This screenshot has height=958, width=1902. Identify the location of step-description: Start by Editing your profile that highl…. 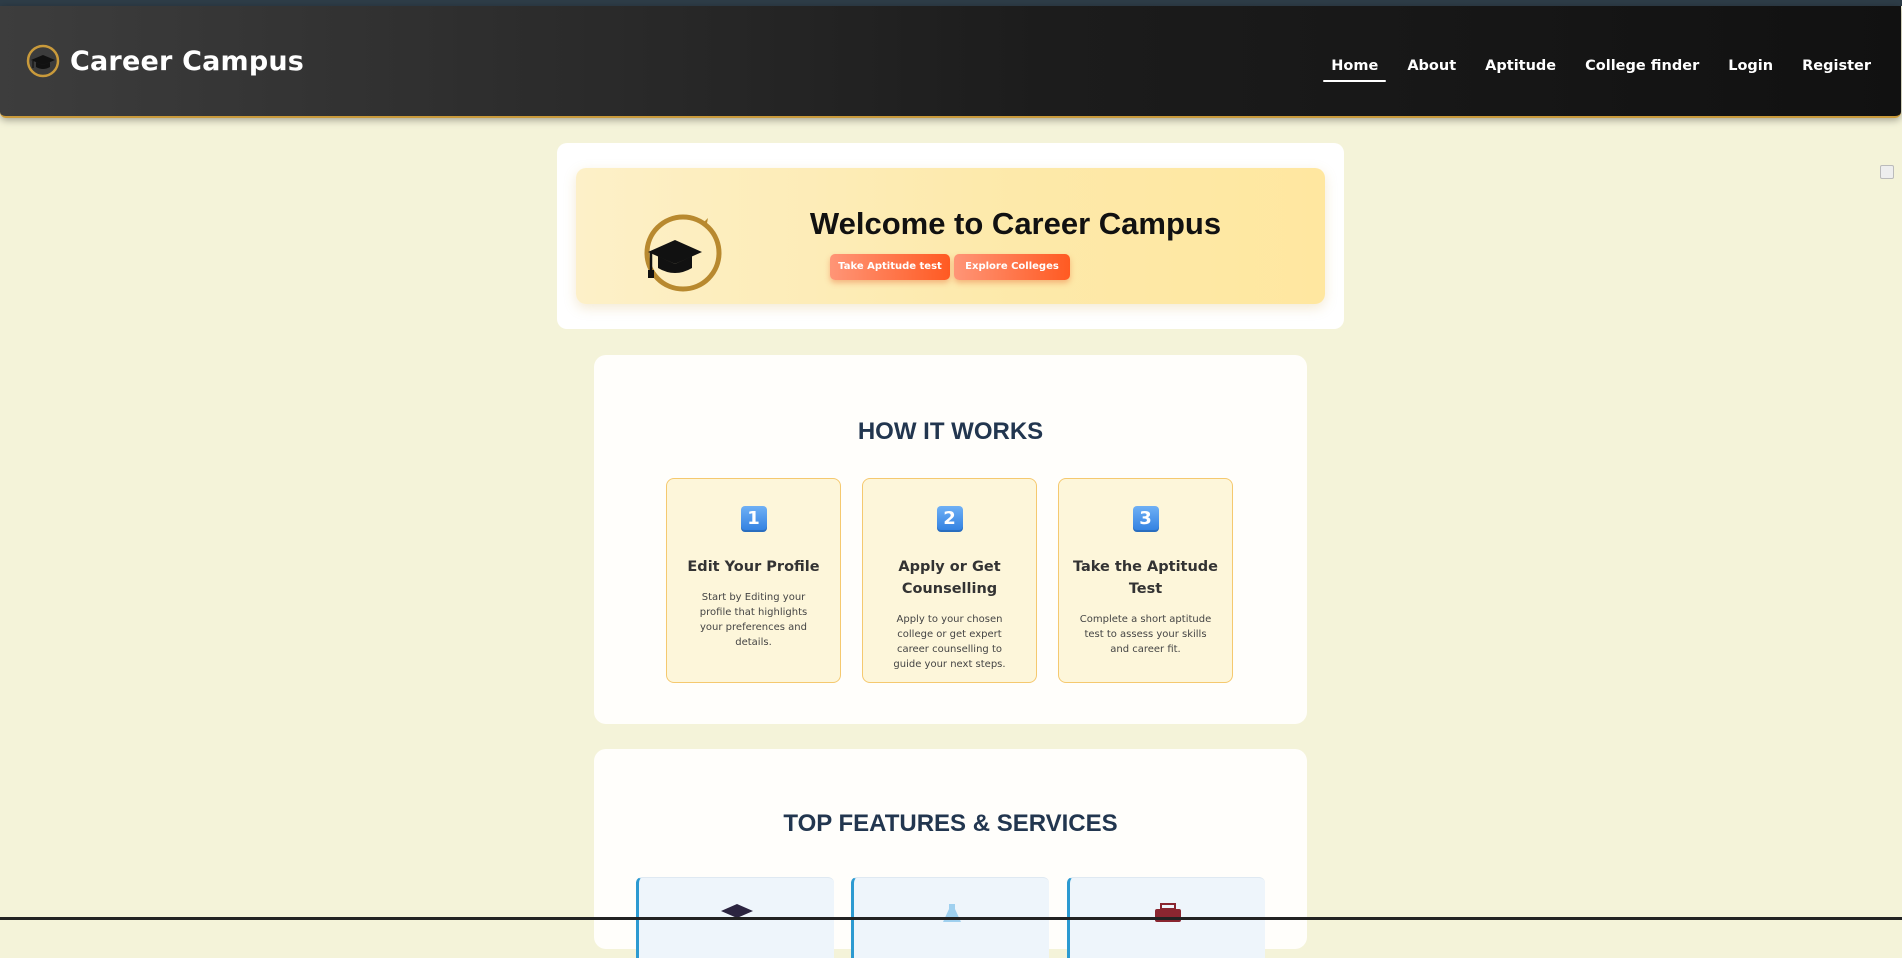
(753, 620).